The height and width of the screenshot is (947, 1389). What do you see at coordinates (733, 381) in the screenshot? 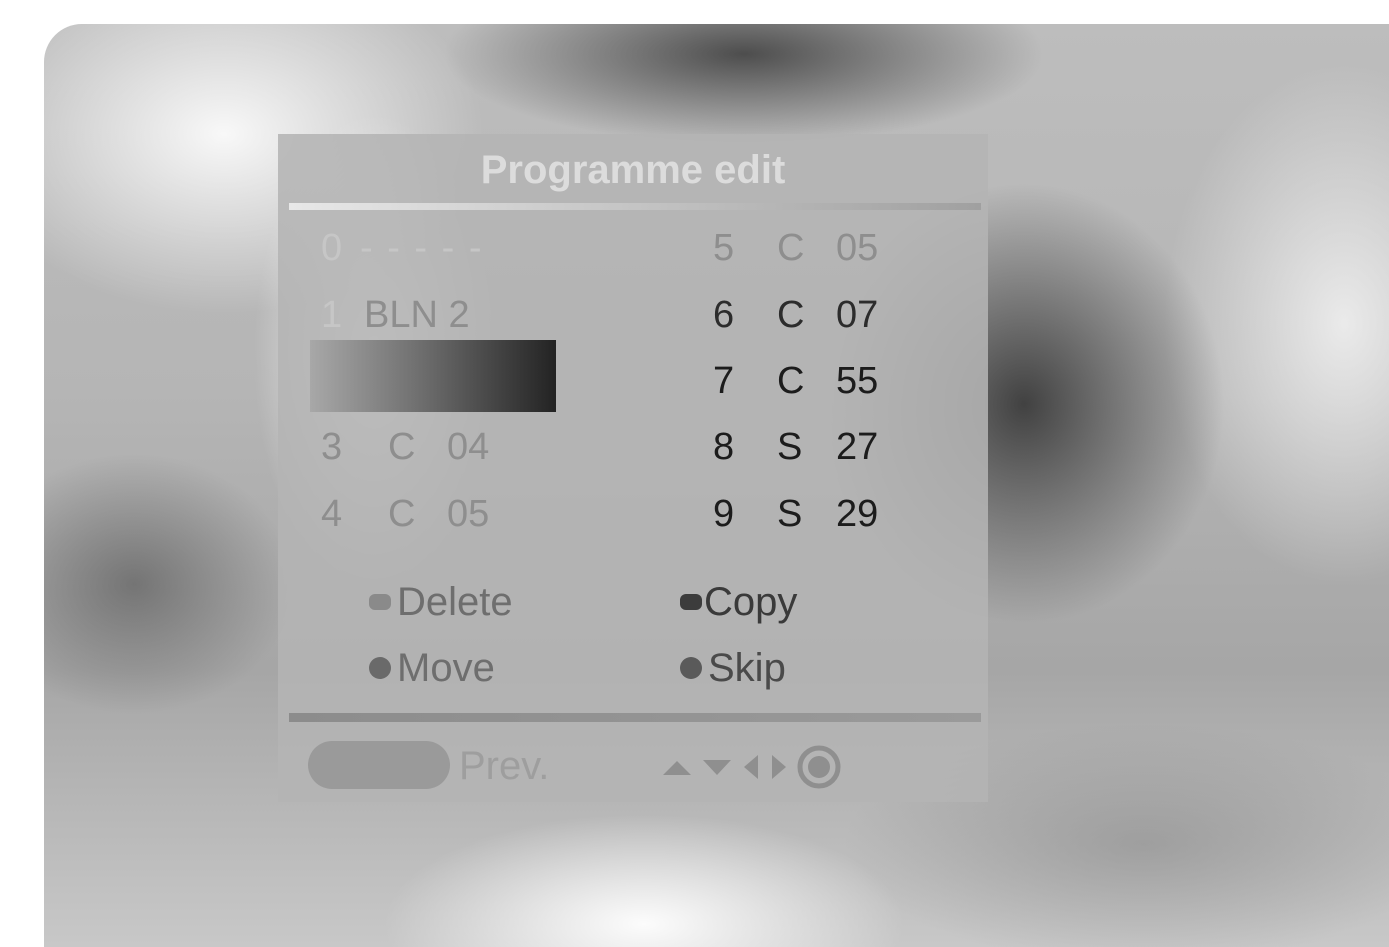
I see `programme-7-number: 7` at bounding box center [733, 381].